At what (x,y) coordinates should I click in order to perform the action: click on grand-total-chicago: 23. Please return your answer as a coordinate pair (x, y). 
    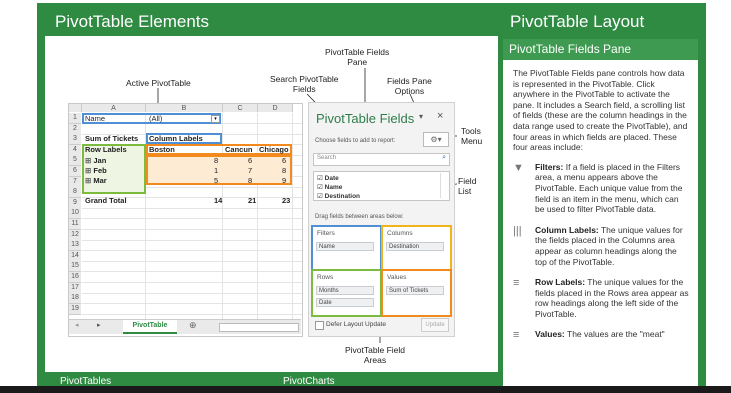
    Looking at the image, I should click on (286, 200).